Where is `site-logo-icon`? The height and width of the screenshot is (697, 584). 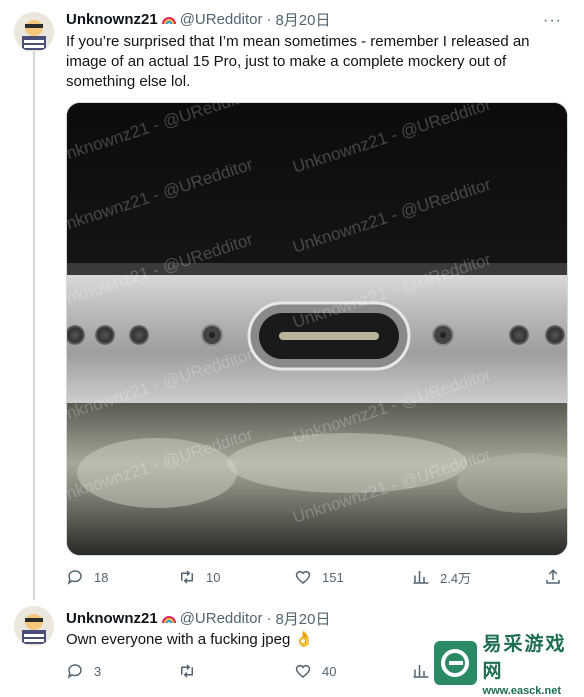
site-logo-icon is located at coordinates (455, 663).